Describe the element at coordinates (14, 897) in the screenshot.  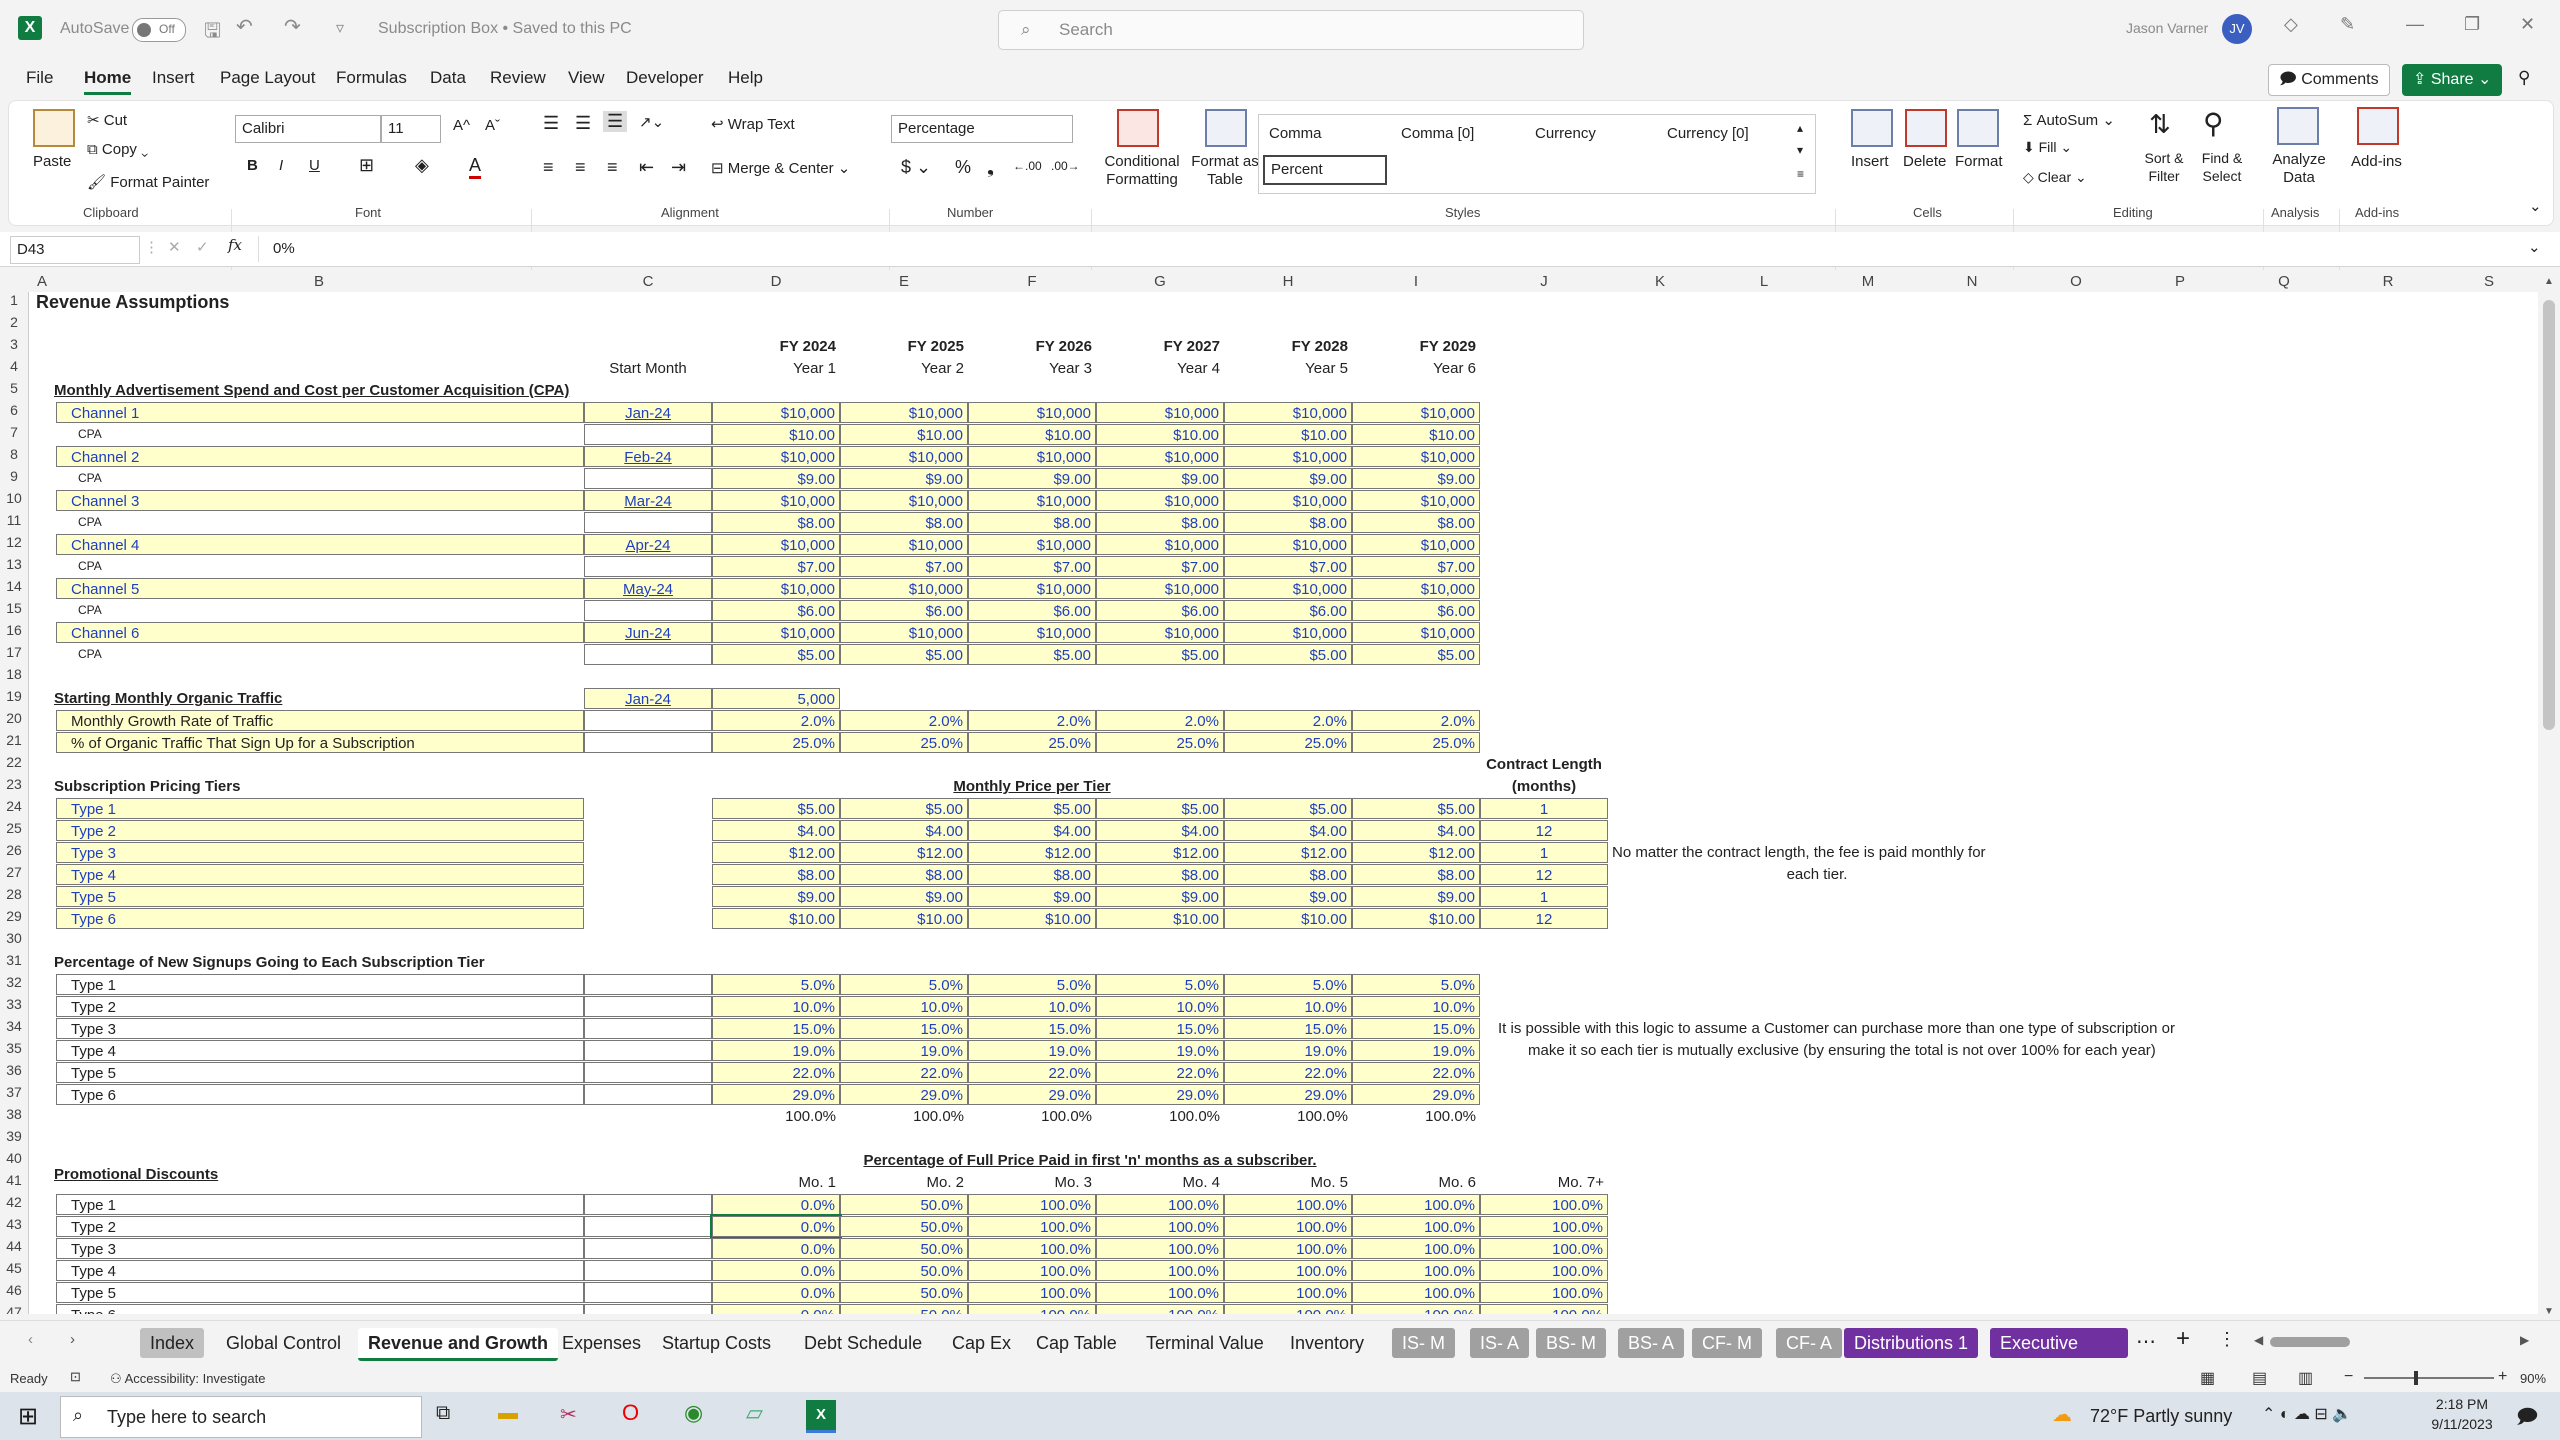
I see `row-header: 28` at that location.